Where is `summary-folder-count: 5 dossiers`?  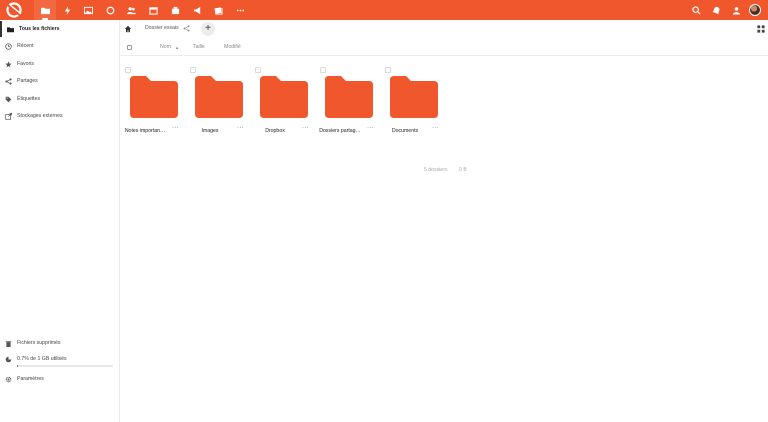 summary-folder-count: 5 dossiers is located at coordinates (436, 170).